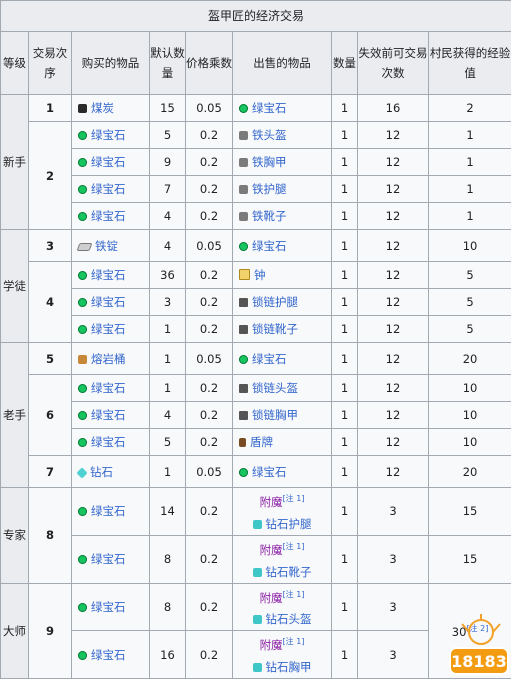 The width and height of the screenshot is (511, 691). Describe the element at coordinates (289, 667) in the screenshot. I see `sell-item-link: 钻石胸甲` at that location.